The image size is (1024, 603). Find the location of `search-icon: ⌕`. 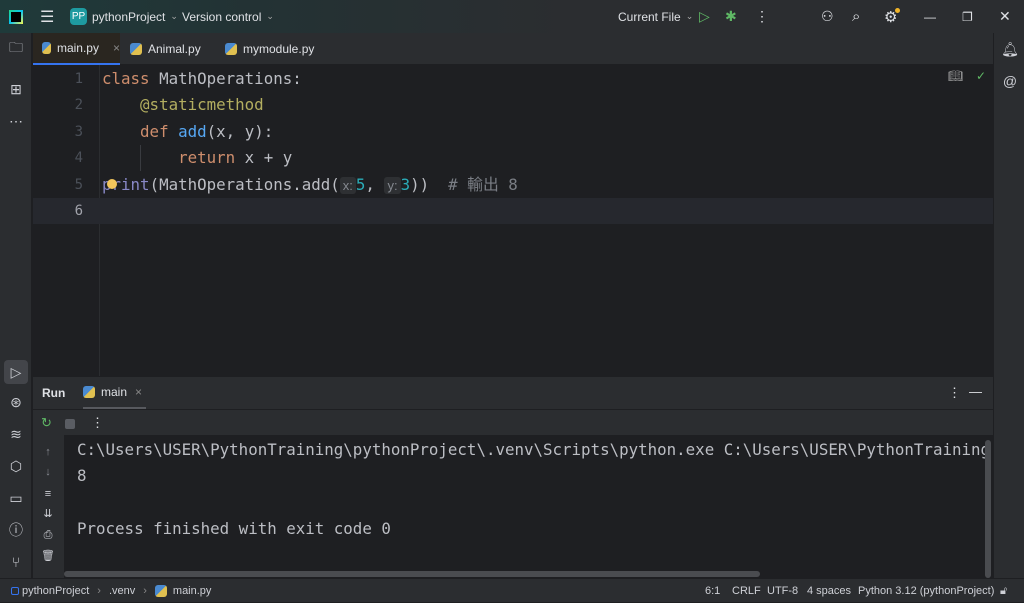

search-icon: ⌕ is located at coordinates (856, 16).